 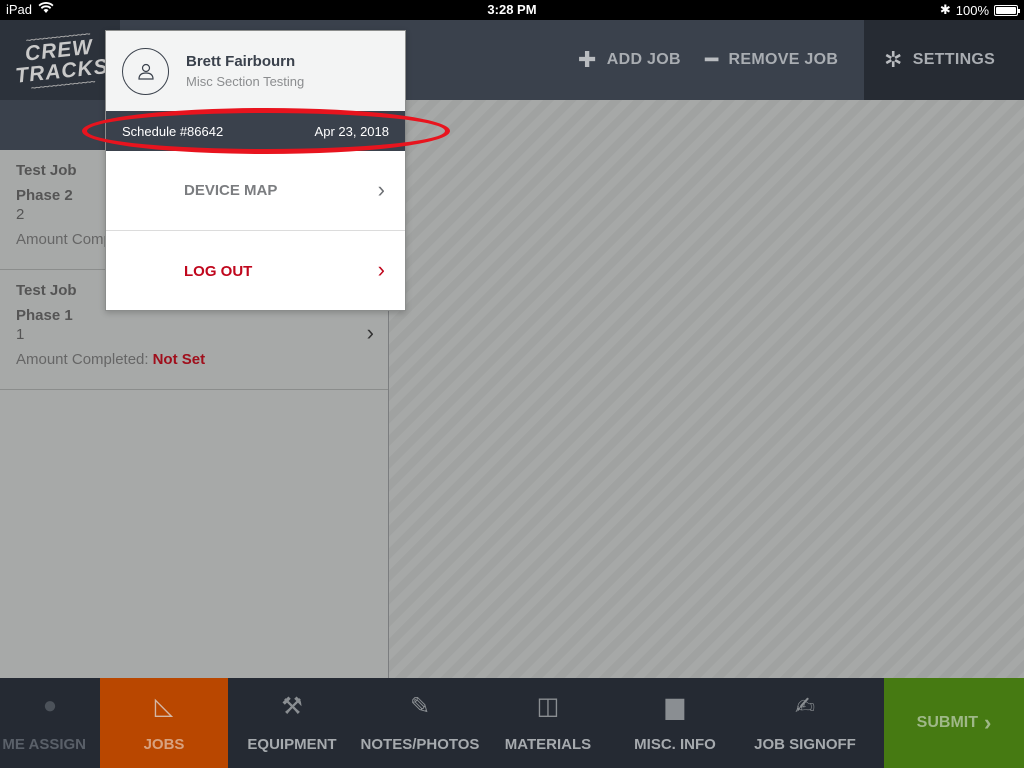 I want to click on submit-button: SUBMIT ›, so click(x=954, y=723).